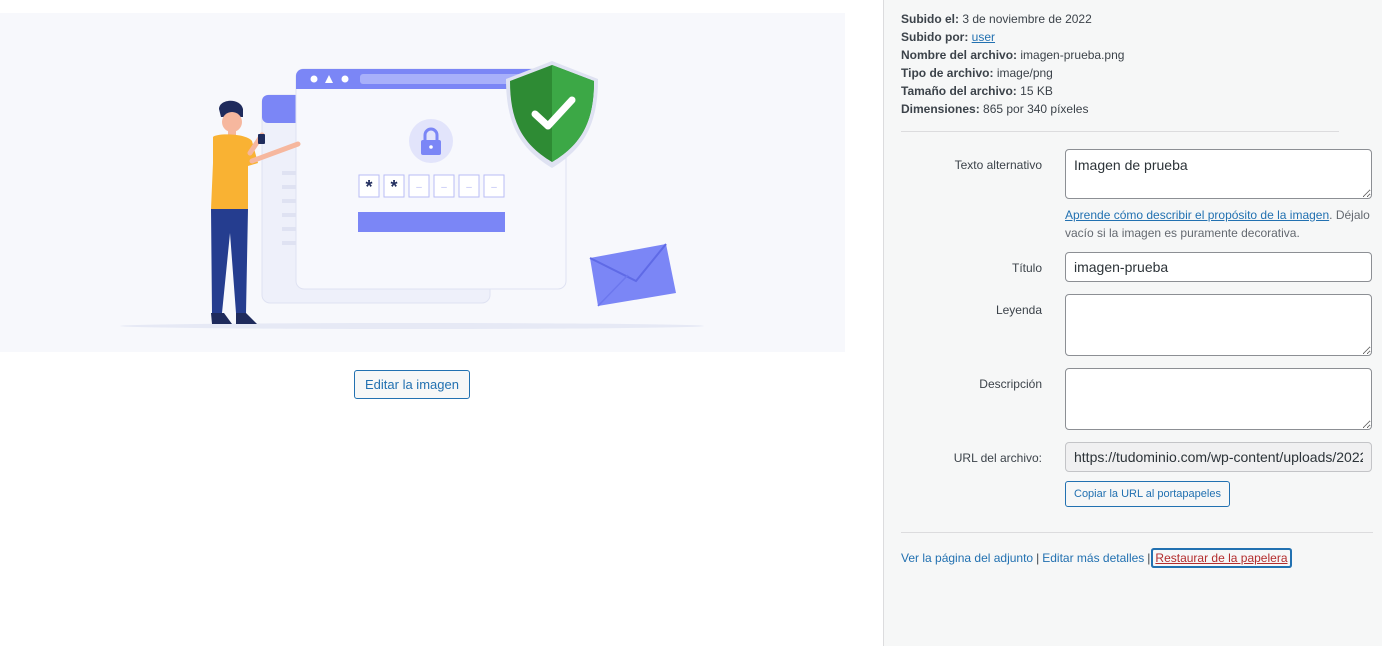 The image size is (1382, 646). Describe the element at coordinates (935, 37) in the screenshot. I see `uploaded-by-label: Subido por:` at that location.